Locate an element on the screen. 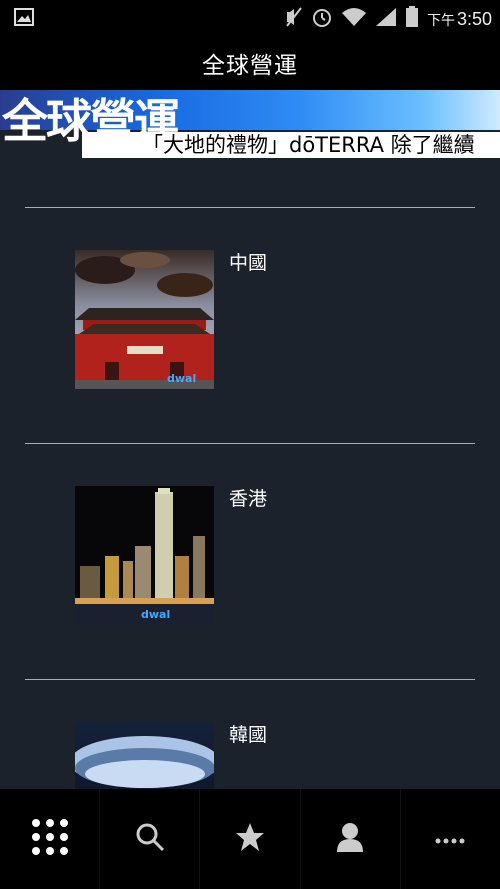 This screenshot has height=889, width=500. dome-stadium-photo is located at coordinates (144, 755).